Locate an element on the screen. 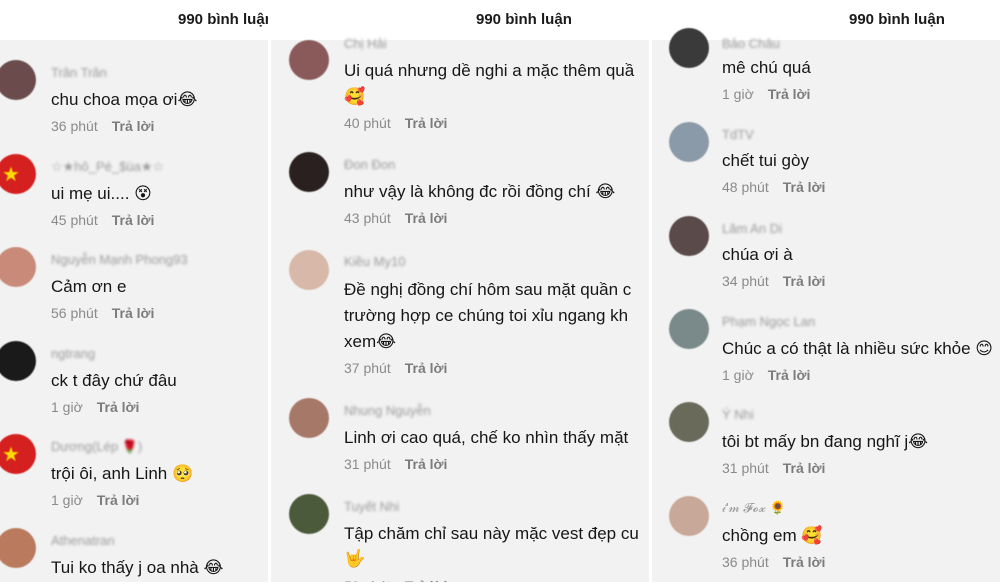 This screenshot has width=1000, height=588. comment-text: Tui ko thấy j oa nhà 😂 is located at coordinates (137, 567).